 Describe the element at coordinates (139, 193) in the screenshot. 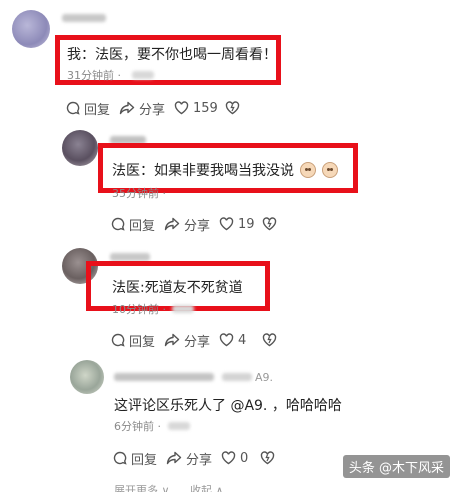

I see `comment-time: 35分钟前 ·` at that location.